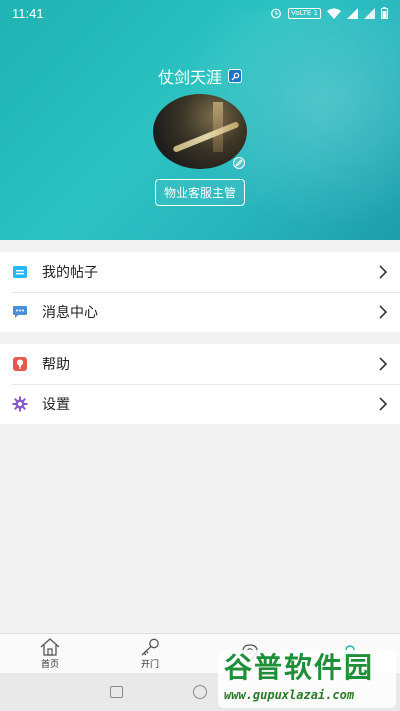  What do you see at coordinates (239, 163) in the screenshot?
I see `edit-avatar-icon` at bounding box center [239, 163].